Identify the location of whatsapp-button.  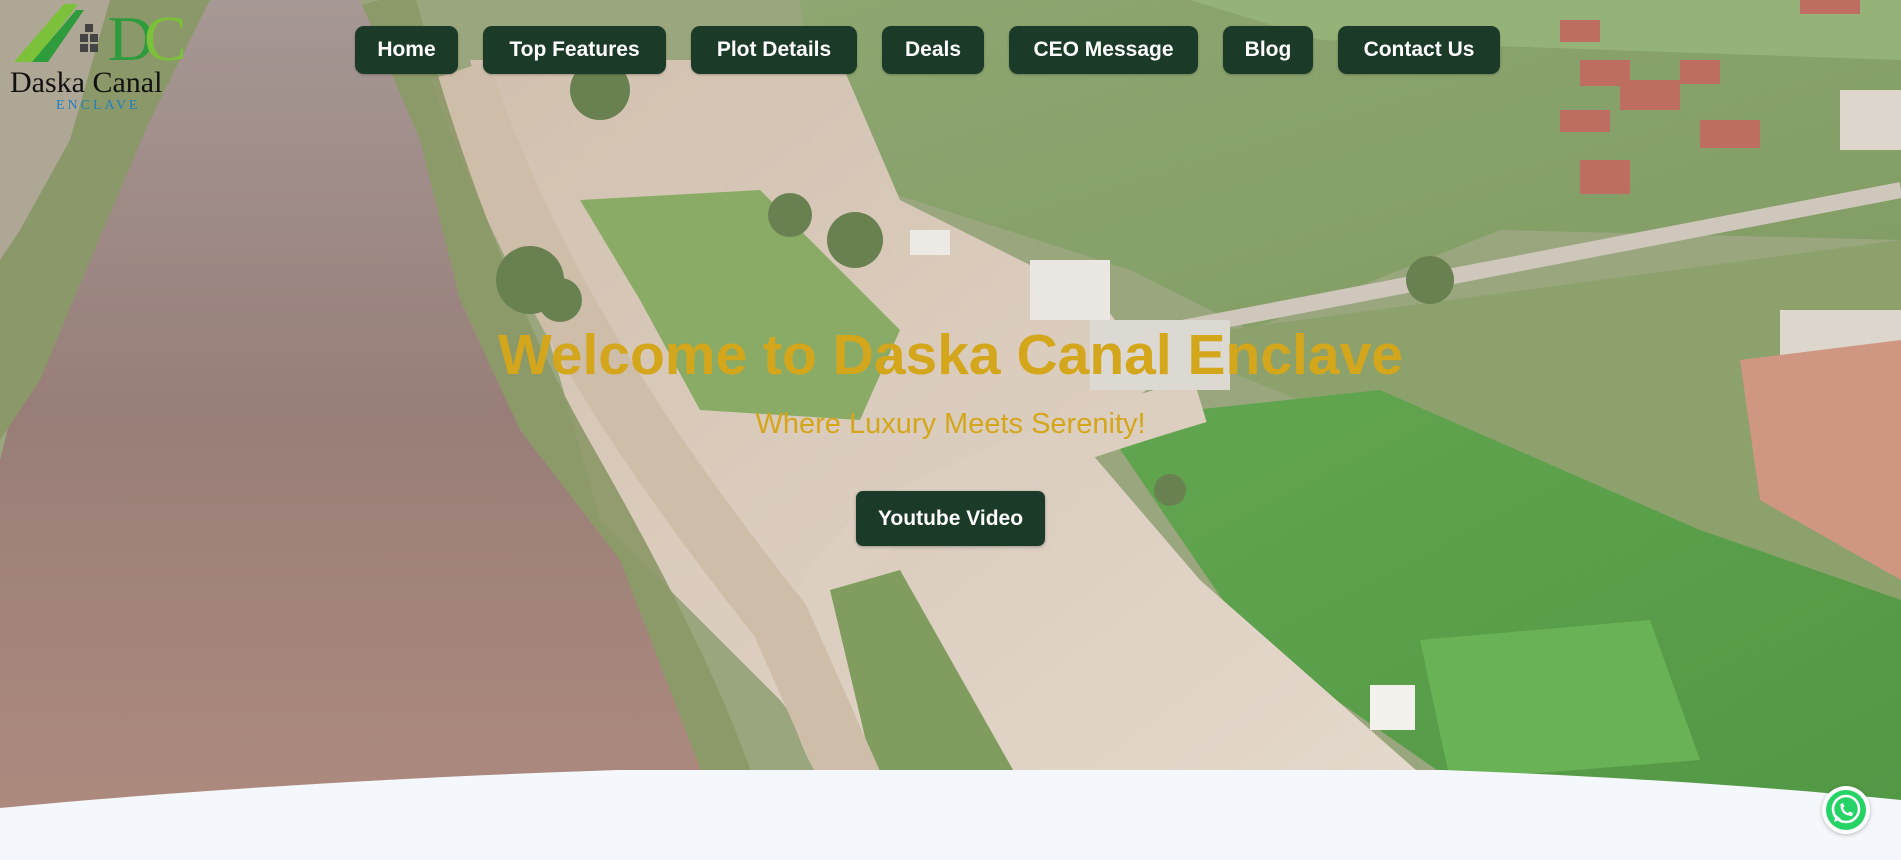
(1846, 810).